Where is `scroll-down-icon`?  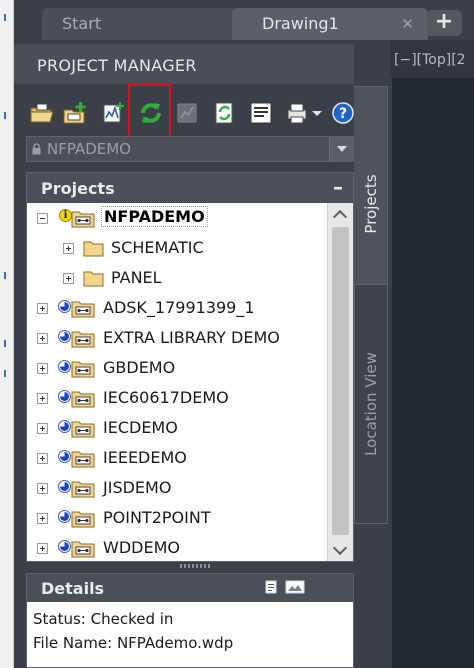 scroll-down-icon is located at coordinates (340, 550).